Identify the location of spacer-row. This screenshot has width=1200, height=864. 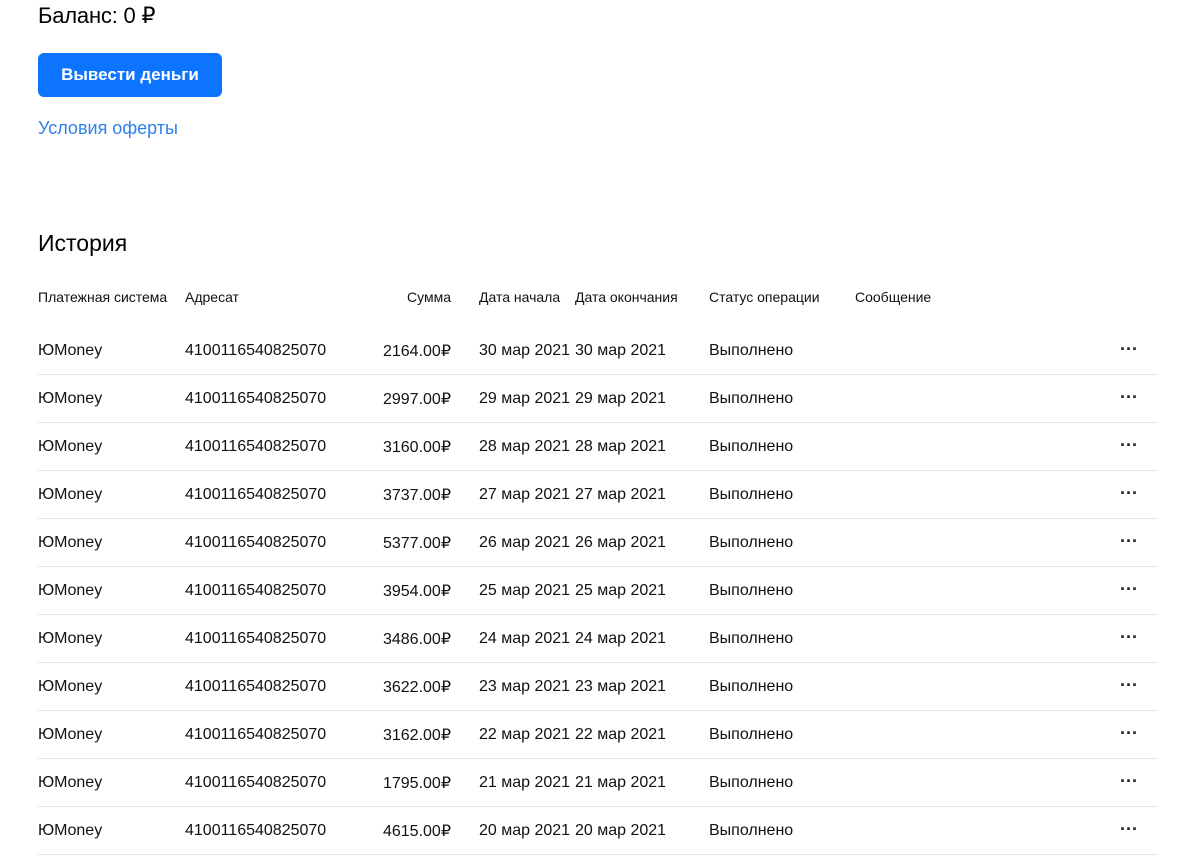
(598, 322).